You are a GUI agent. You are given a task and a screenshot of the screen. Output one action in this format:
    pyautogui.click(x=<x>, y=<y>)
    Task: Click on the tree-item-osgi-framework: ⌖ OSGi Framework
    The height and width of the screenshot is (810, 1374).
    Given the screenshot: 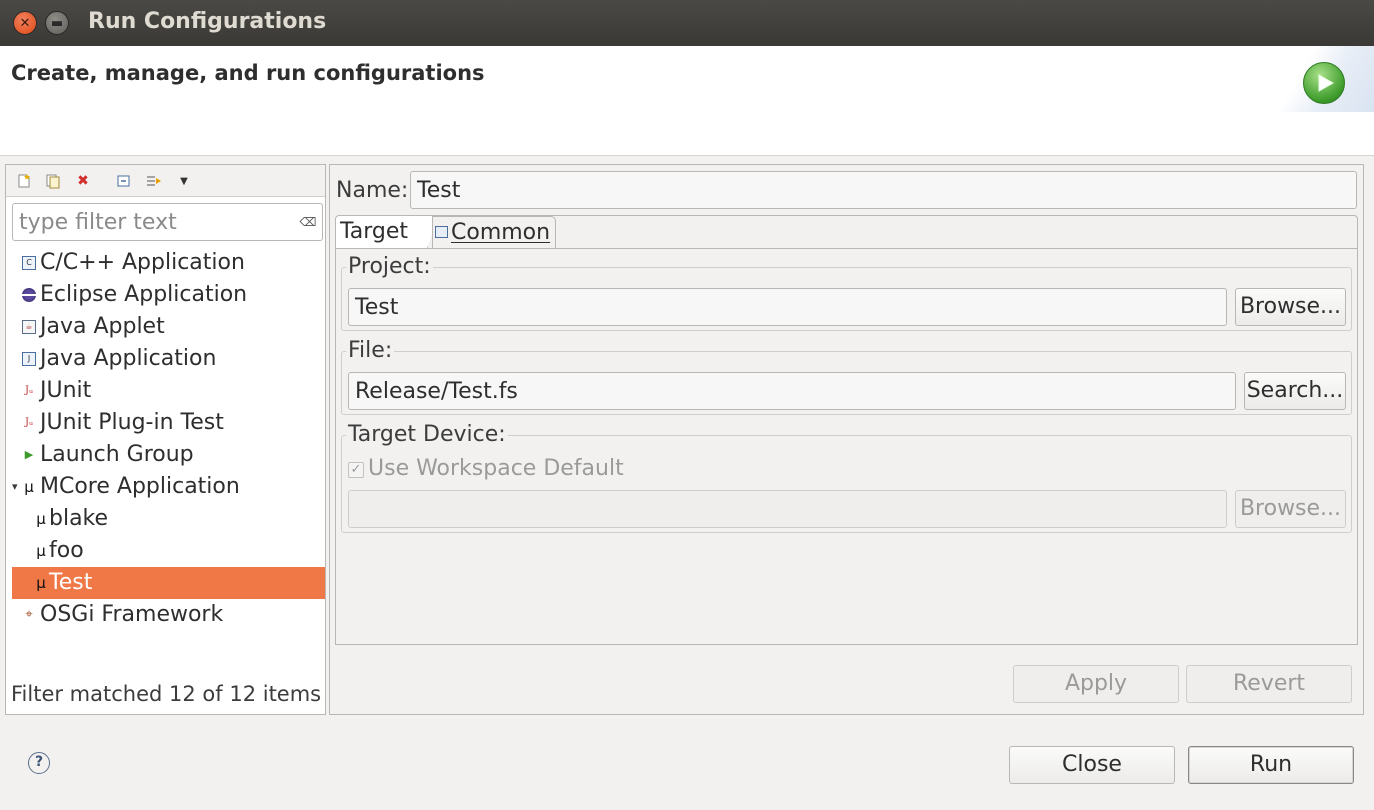 What is the action you would take?
    pyautogui.click(x=168, y=615)
    